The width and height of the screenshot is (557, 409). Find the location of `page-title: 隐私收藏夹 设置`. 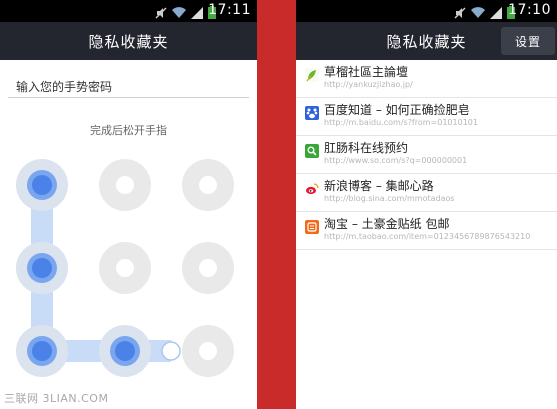

page-title: 隐私收藏夹 设置 is located at coordinates (426, 41).